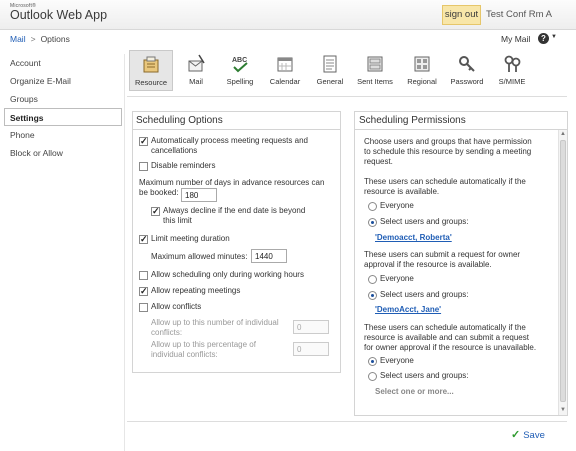  I want to click on working-hours-checkbox, so click(143, 275).